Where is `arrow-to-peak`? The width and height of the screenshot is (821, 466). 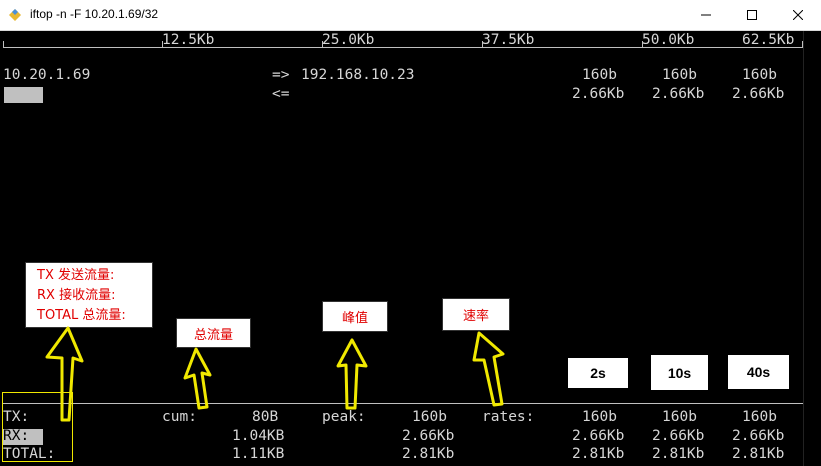
arrow-to-peak is located at coordinates (352, 374).